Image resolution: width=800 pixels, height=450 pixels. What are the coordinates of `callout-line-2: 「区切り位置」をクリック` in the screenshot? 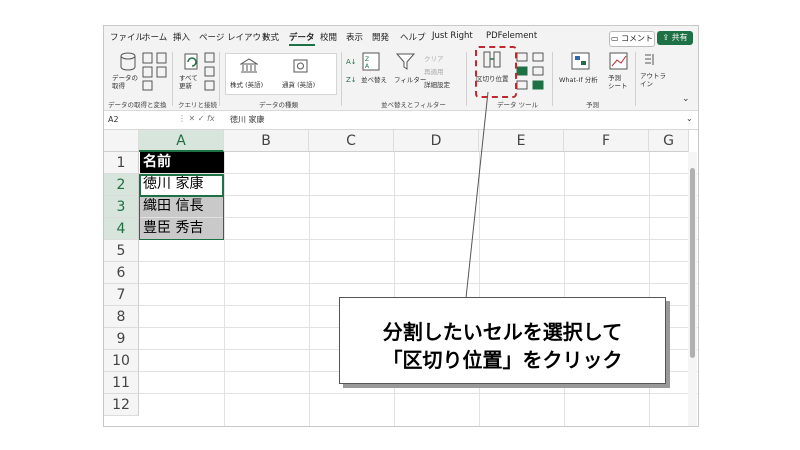 It's located at (502, 360).